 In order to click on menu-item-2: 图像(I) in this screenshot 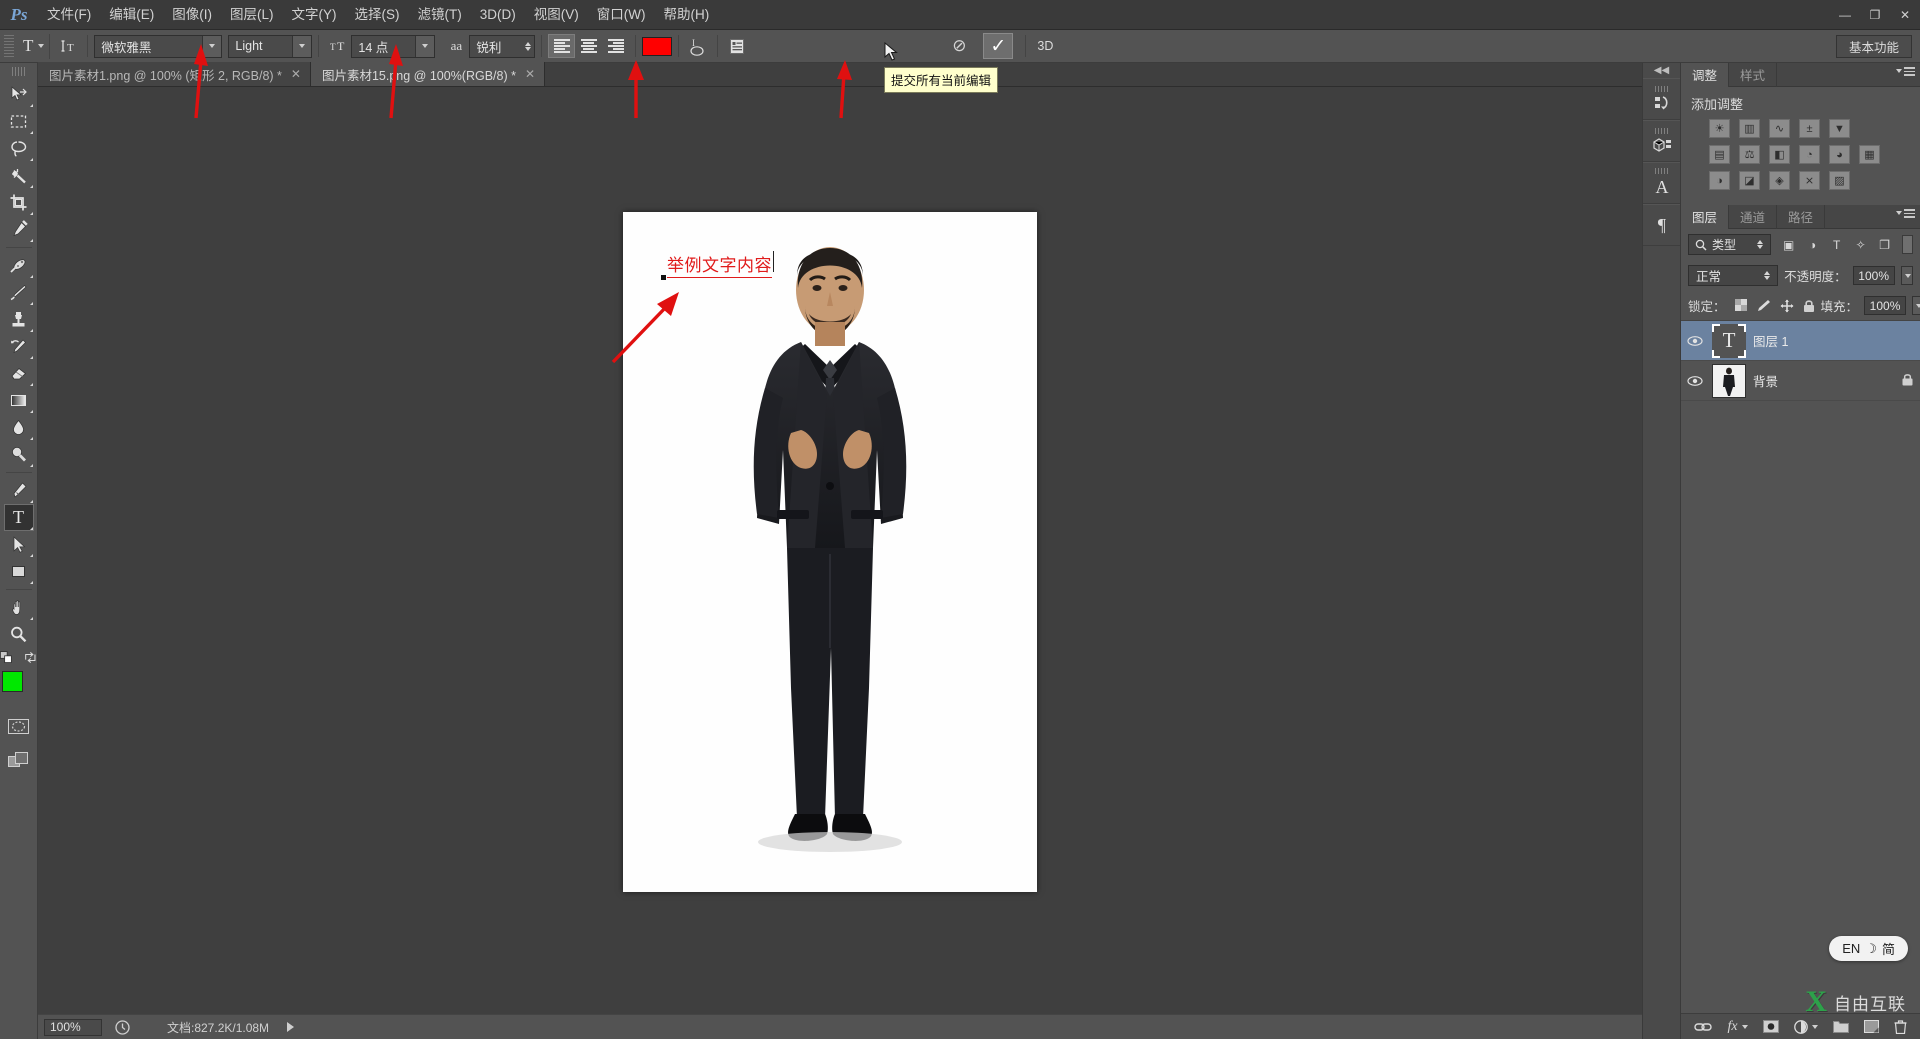, I will do `click(192, 15)`.